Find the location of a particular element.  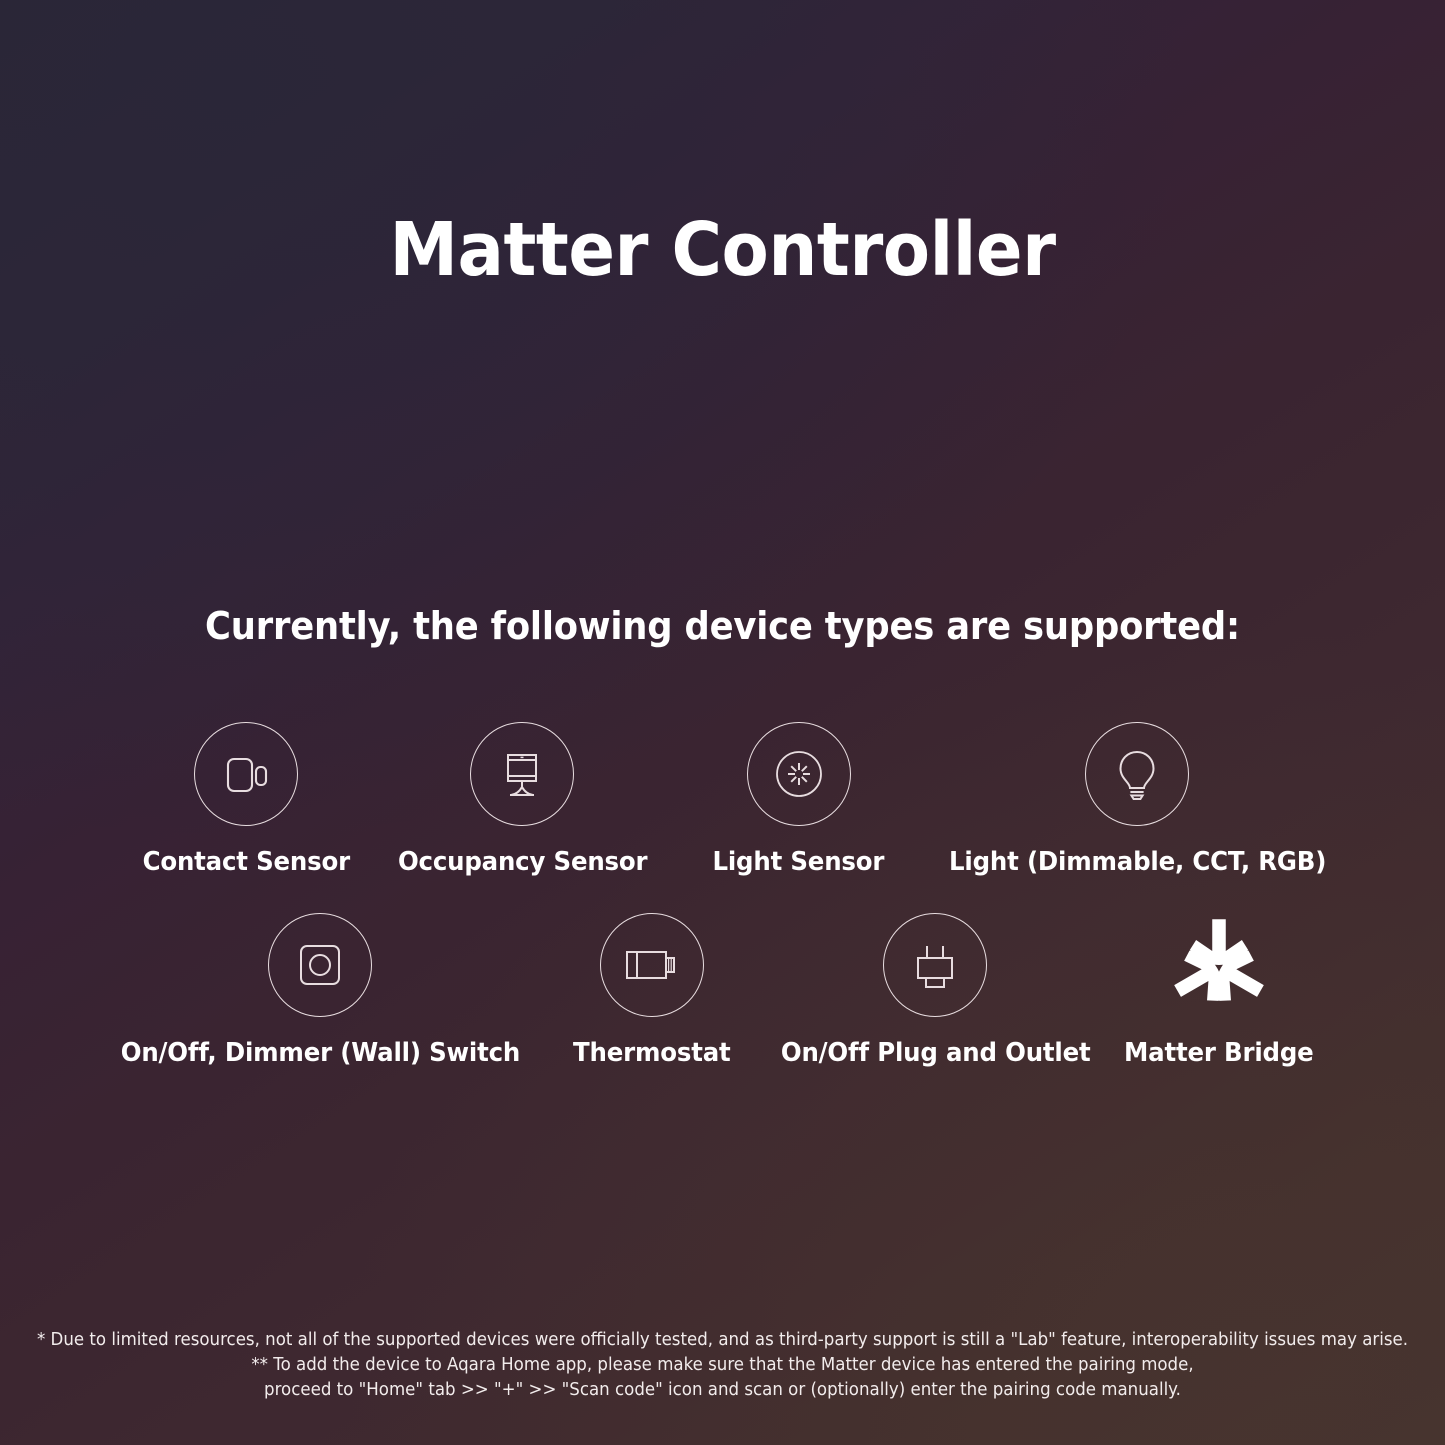

device-label: Contact Sensor is located at coordinates (246, 862).